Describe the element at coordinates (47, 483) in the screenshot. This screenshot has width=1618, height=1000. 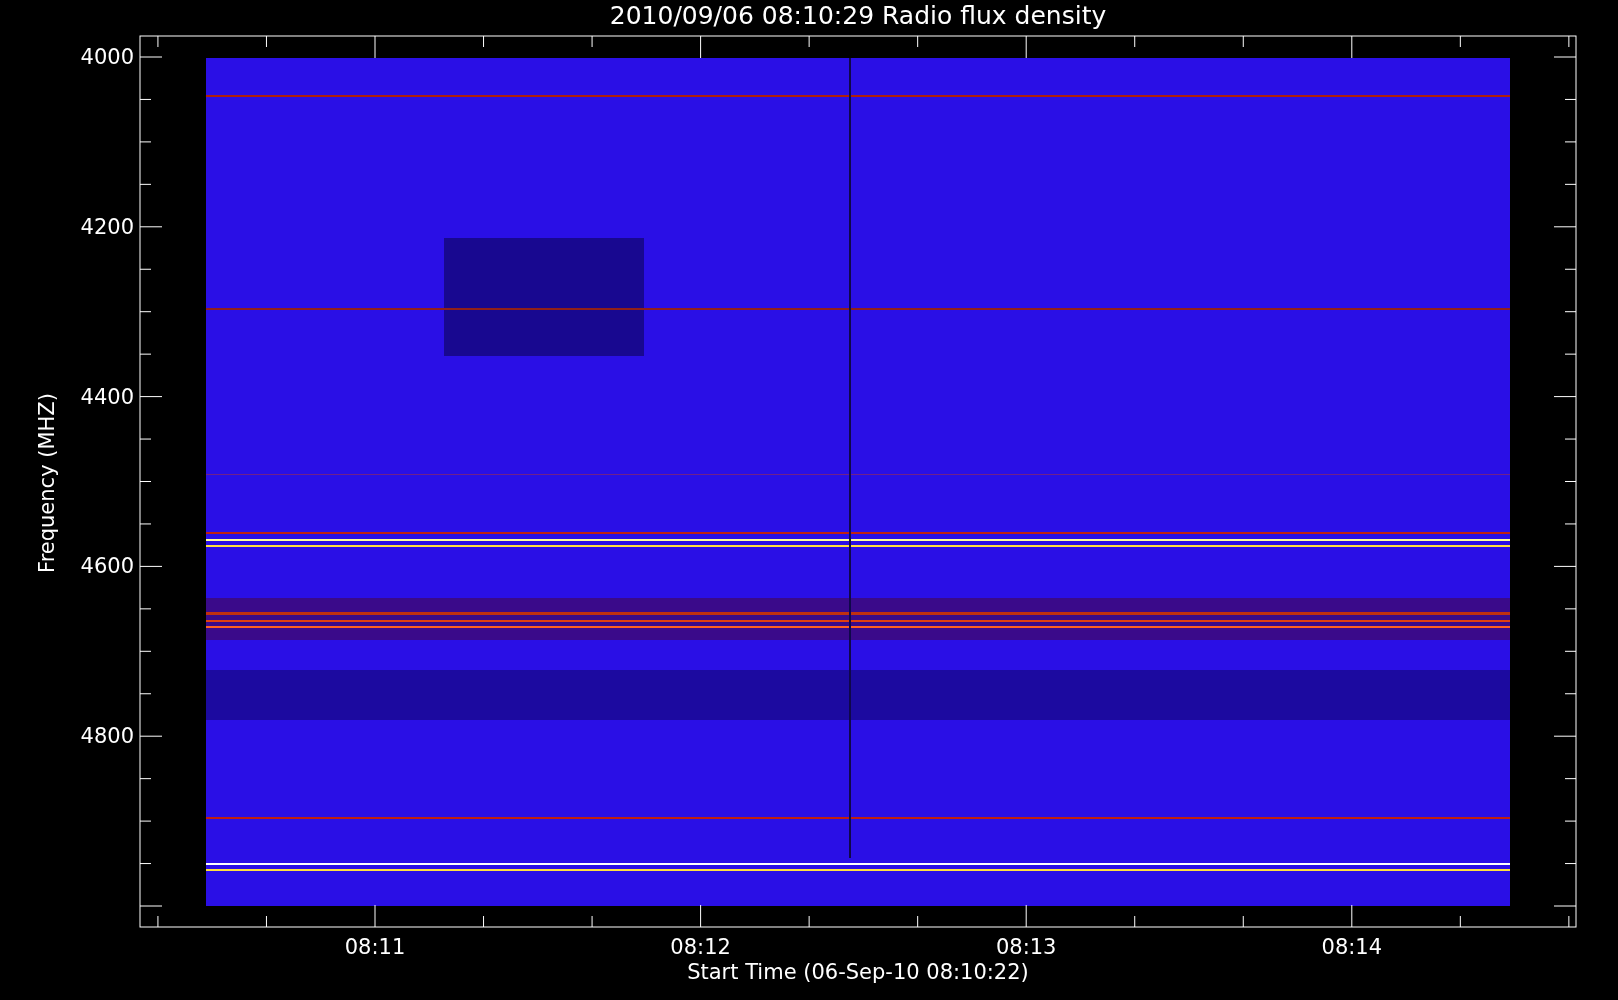
I see `y-axis-label: Frequency (MHZ)` at that location.